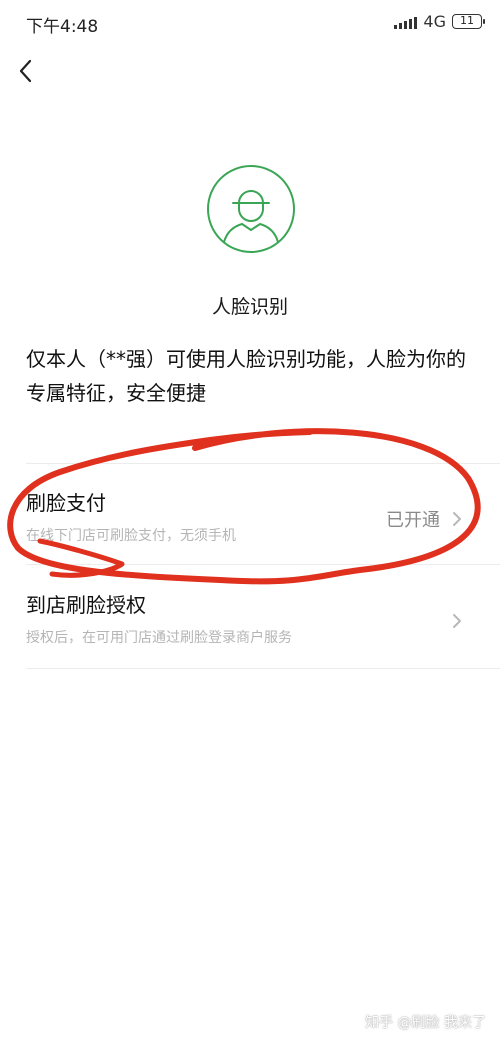 This screenshot has height=1041, width=500. I want to click on signal-icon, so click(406, 22).